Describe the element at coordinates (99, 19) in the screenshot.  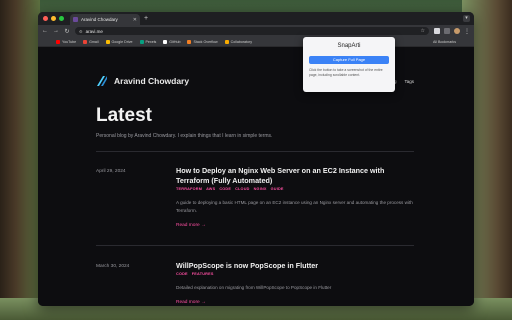
I see `tab-title: Aravind Chowdary` at that location.